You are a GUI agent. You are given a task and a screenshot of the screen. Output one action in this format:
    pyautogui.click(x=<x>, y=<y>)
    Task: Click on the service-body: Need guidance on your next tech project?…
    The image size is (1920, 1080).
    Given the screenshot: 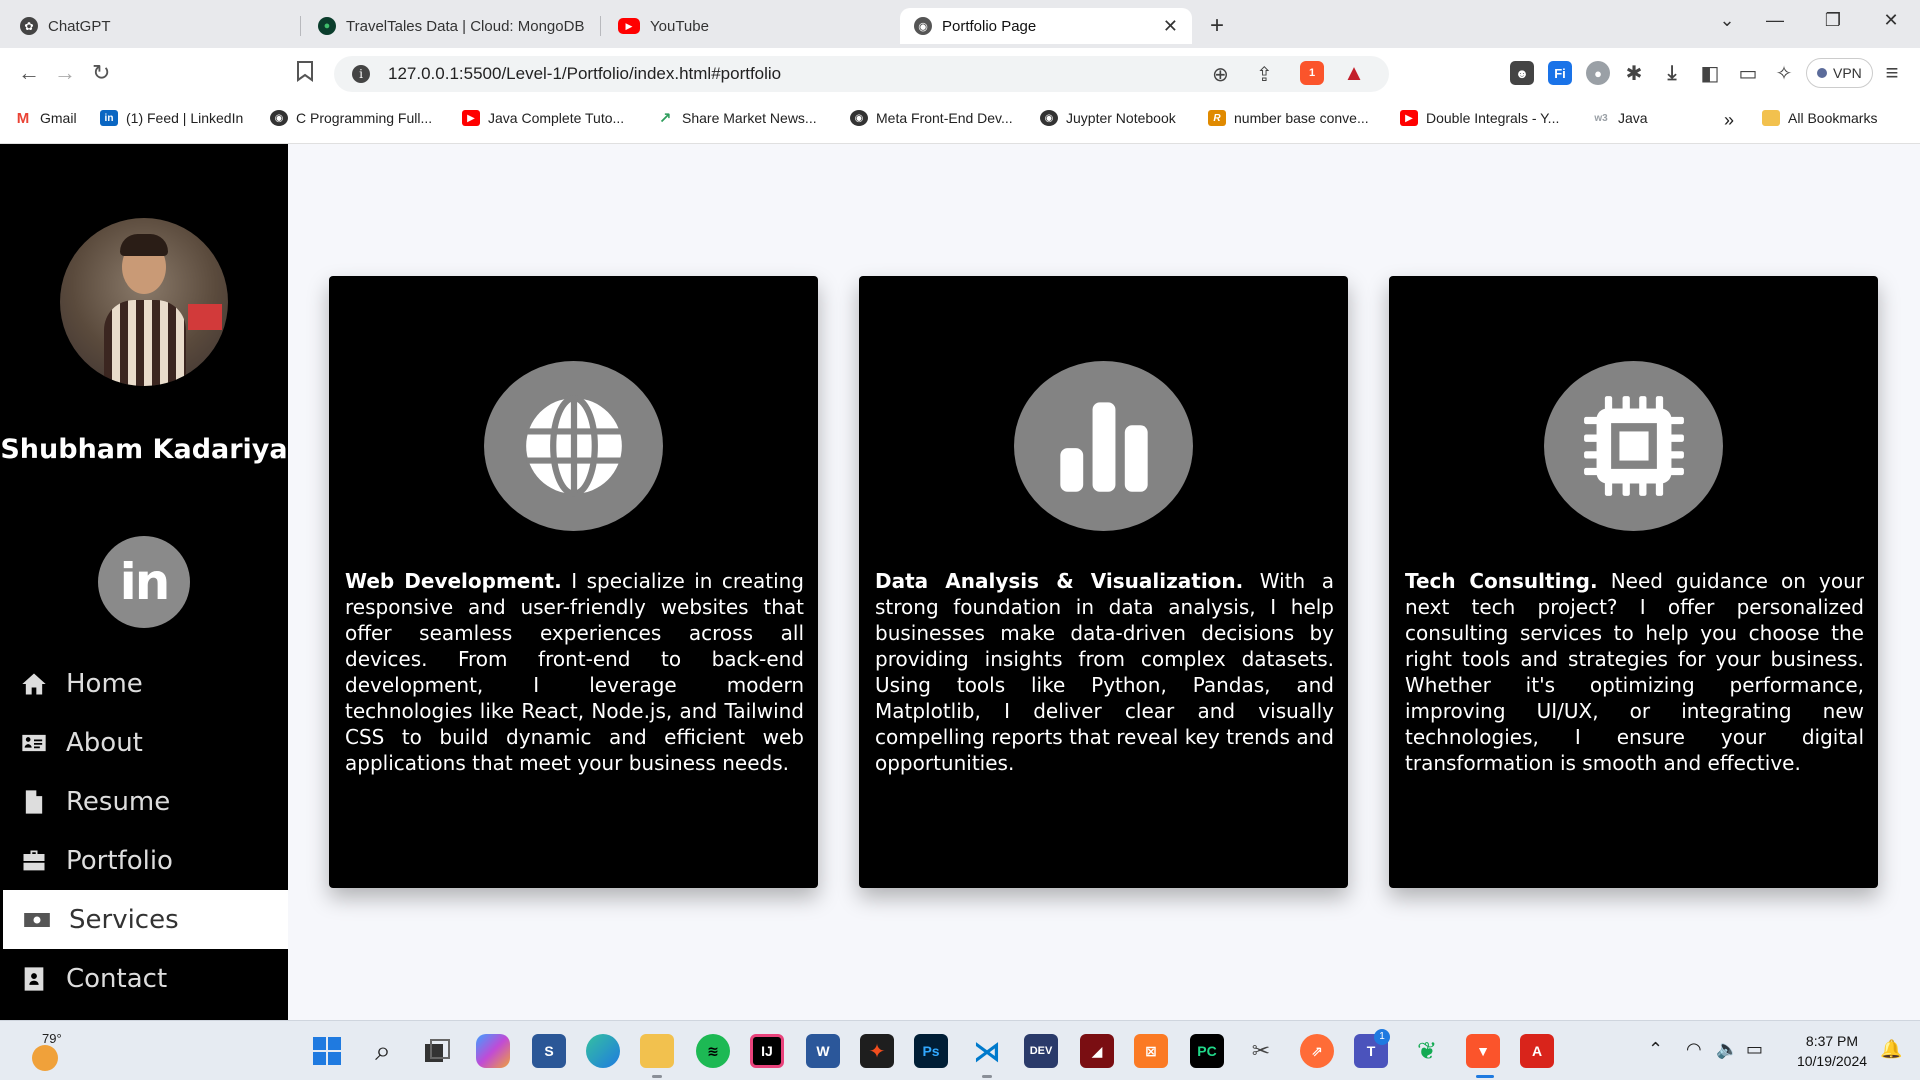 What is the action you would take?
    pyautogui.click(x=1634, y=672)
    